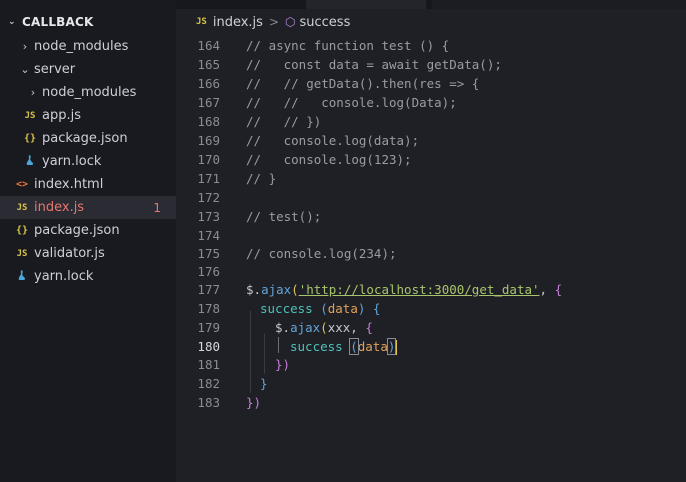  Describe the element at coordinates (55, 69) in the screenshot. I see `tree-item-label: server` at that location.